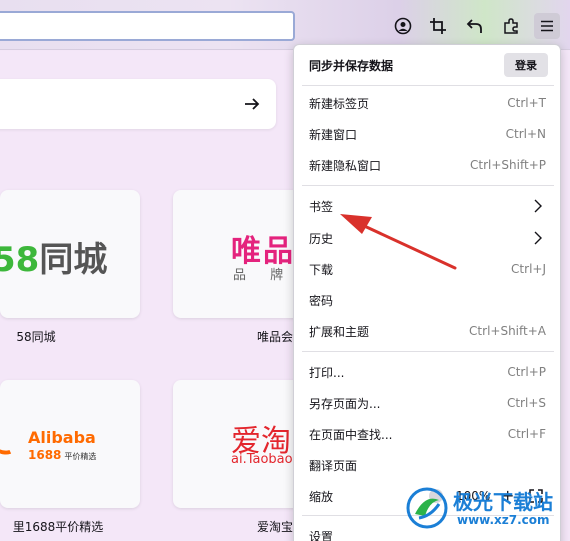  Describe the element at coordinates (345, 166) in the screenshot. I see `menu-item-label: 新建隐私窗口` at that location.